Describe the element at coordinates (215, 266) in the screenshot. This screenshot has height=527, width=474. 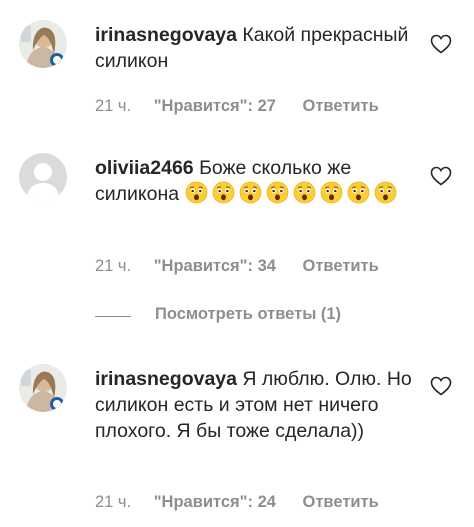
I see `likes-count: "Нравится": 34` at that location.